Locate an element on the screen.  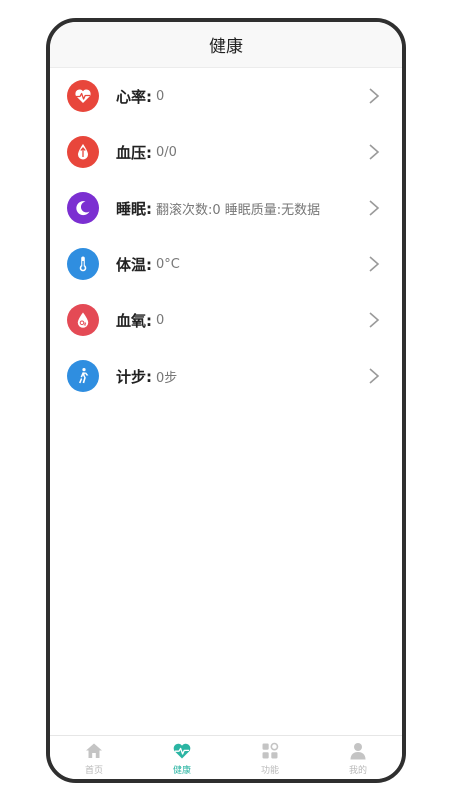
list-item-steps: 计步: 0步 is located at coordinates (226, 376).